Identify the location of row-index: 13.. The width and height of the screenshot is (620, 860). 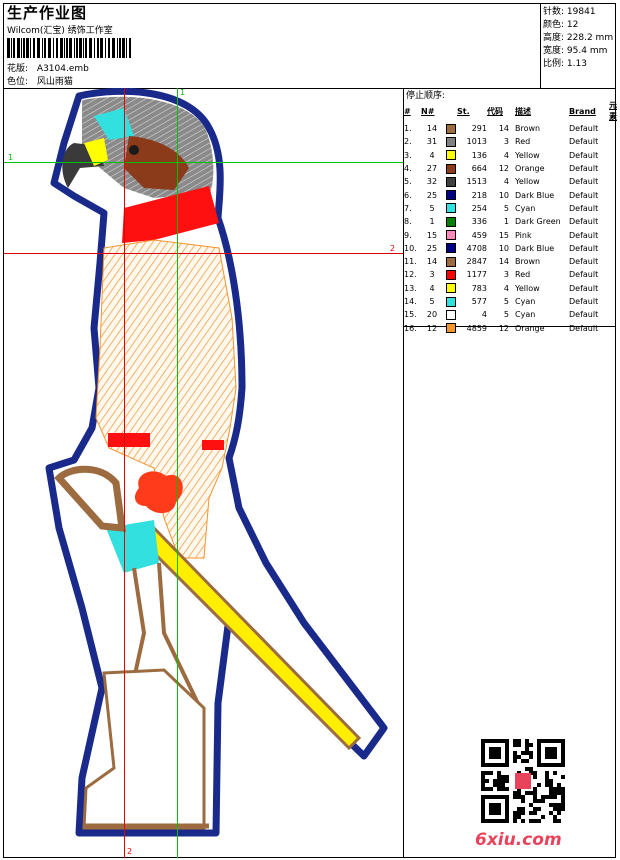
(410, 288).